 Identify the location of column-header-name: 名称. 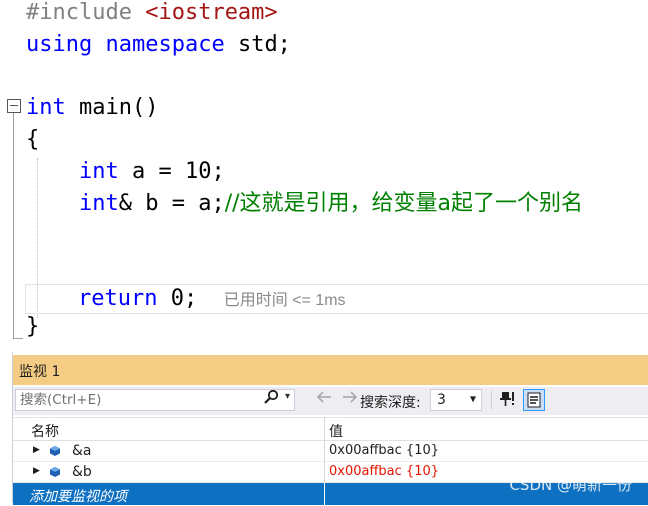
(45, 431).